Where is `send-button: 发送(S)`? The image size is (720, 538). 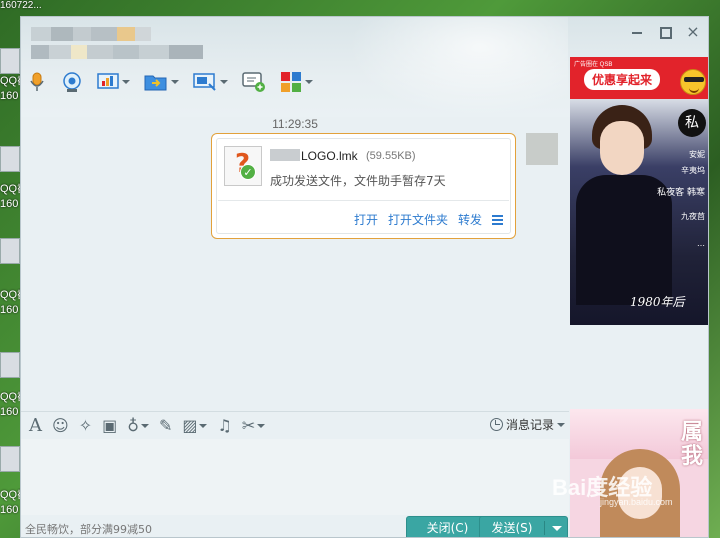
send-button: 发送(S) is located at coordinates (523, 526).